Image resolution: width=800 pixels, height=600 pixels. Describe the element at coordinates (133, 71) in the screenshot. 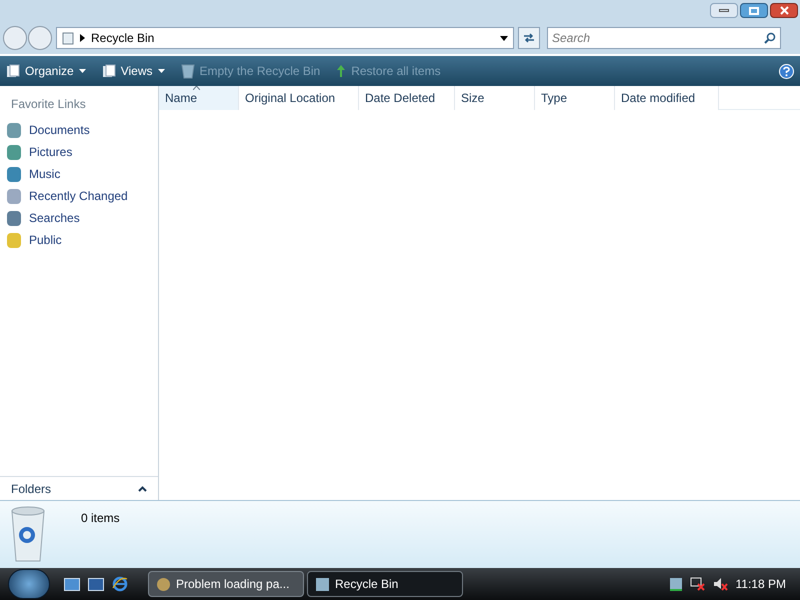

I see `menu-button: Views` at that location.